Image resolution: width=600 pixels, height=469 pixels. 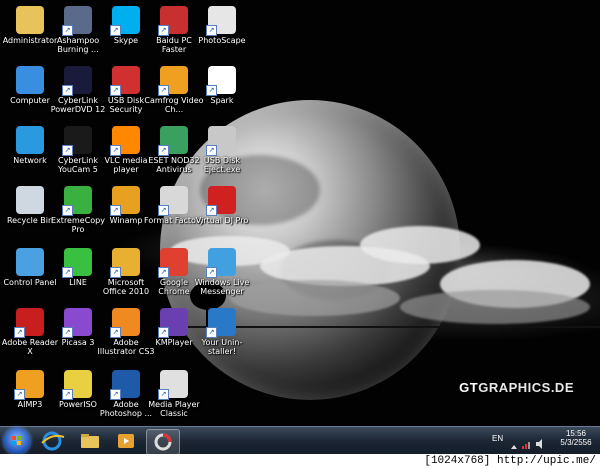 I want to click on usb-security-icon: ↗, so click(x=125, y=81).